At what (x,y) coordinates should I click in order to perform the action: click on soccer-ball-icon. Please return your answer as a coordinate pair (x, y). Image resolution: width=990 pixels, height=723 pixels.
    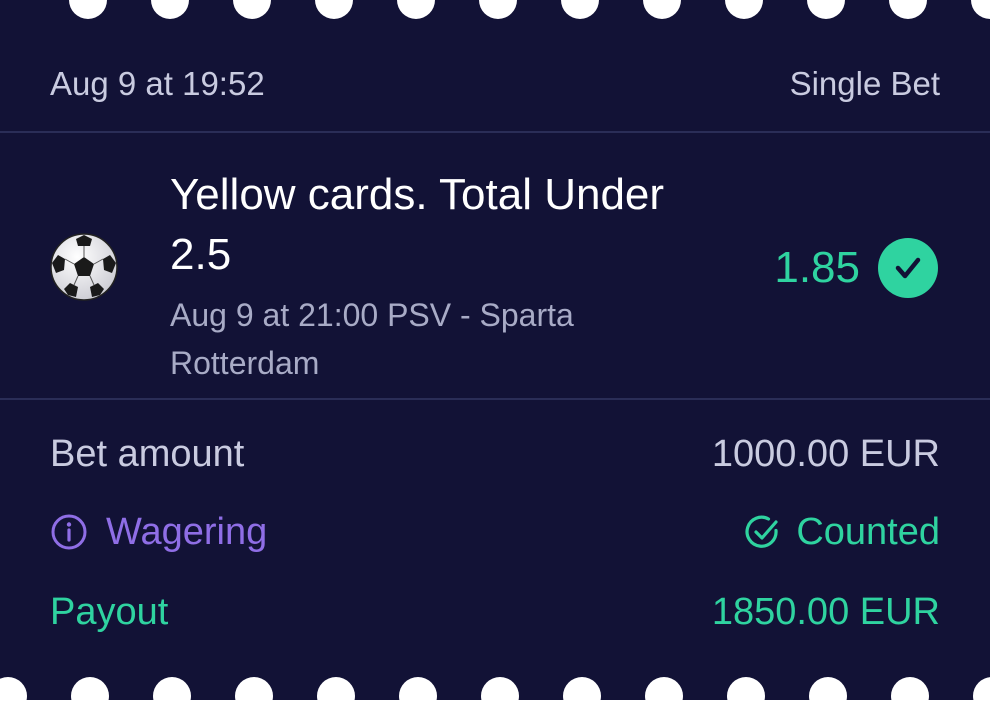
    Looking at the image, I should click on (84, 267).